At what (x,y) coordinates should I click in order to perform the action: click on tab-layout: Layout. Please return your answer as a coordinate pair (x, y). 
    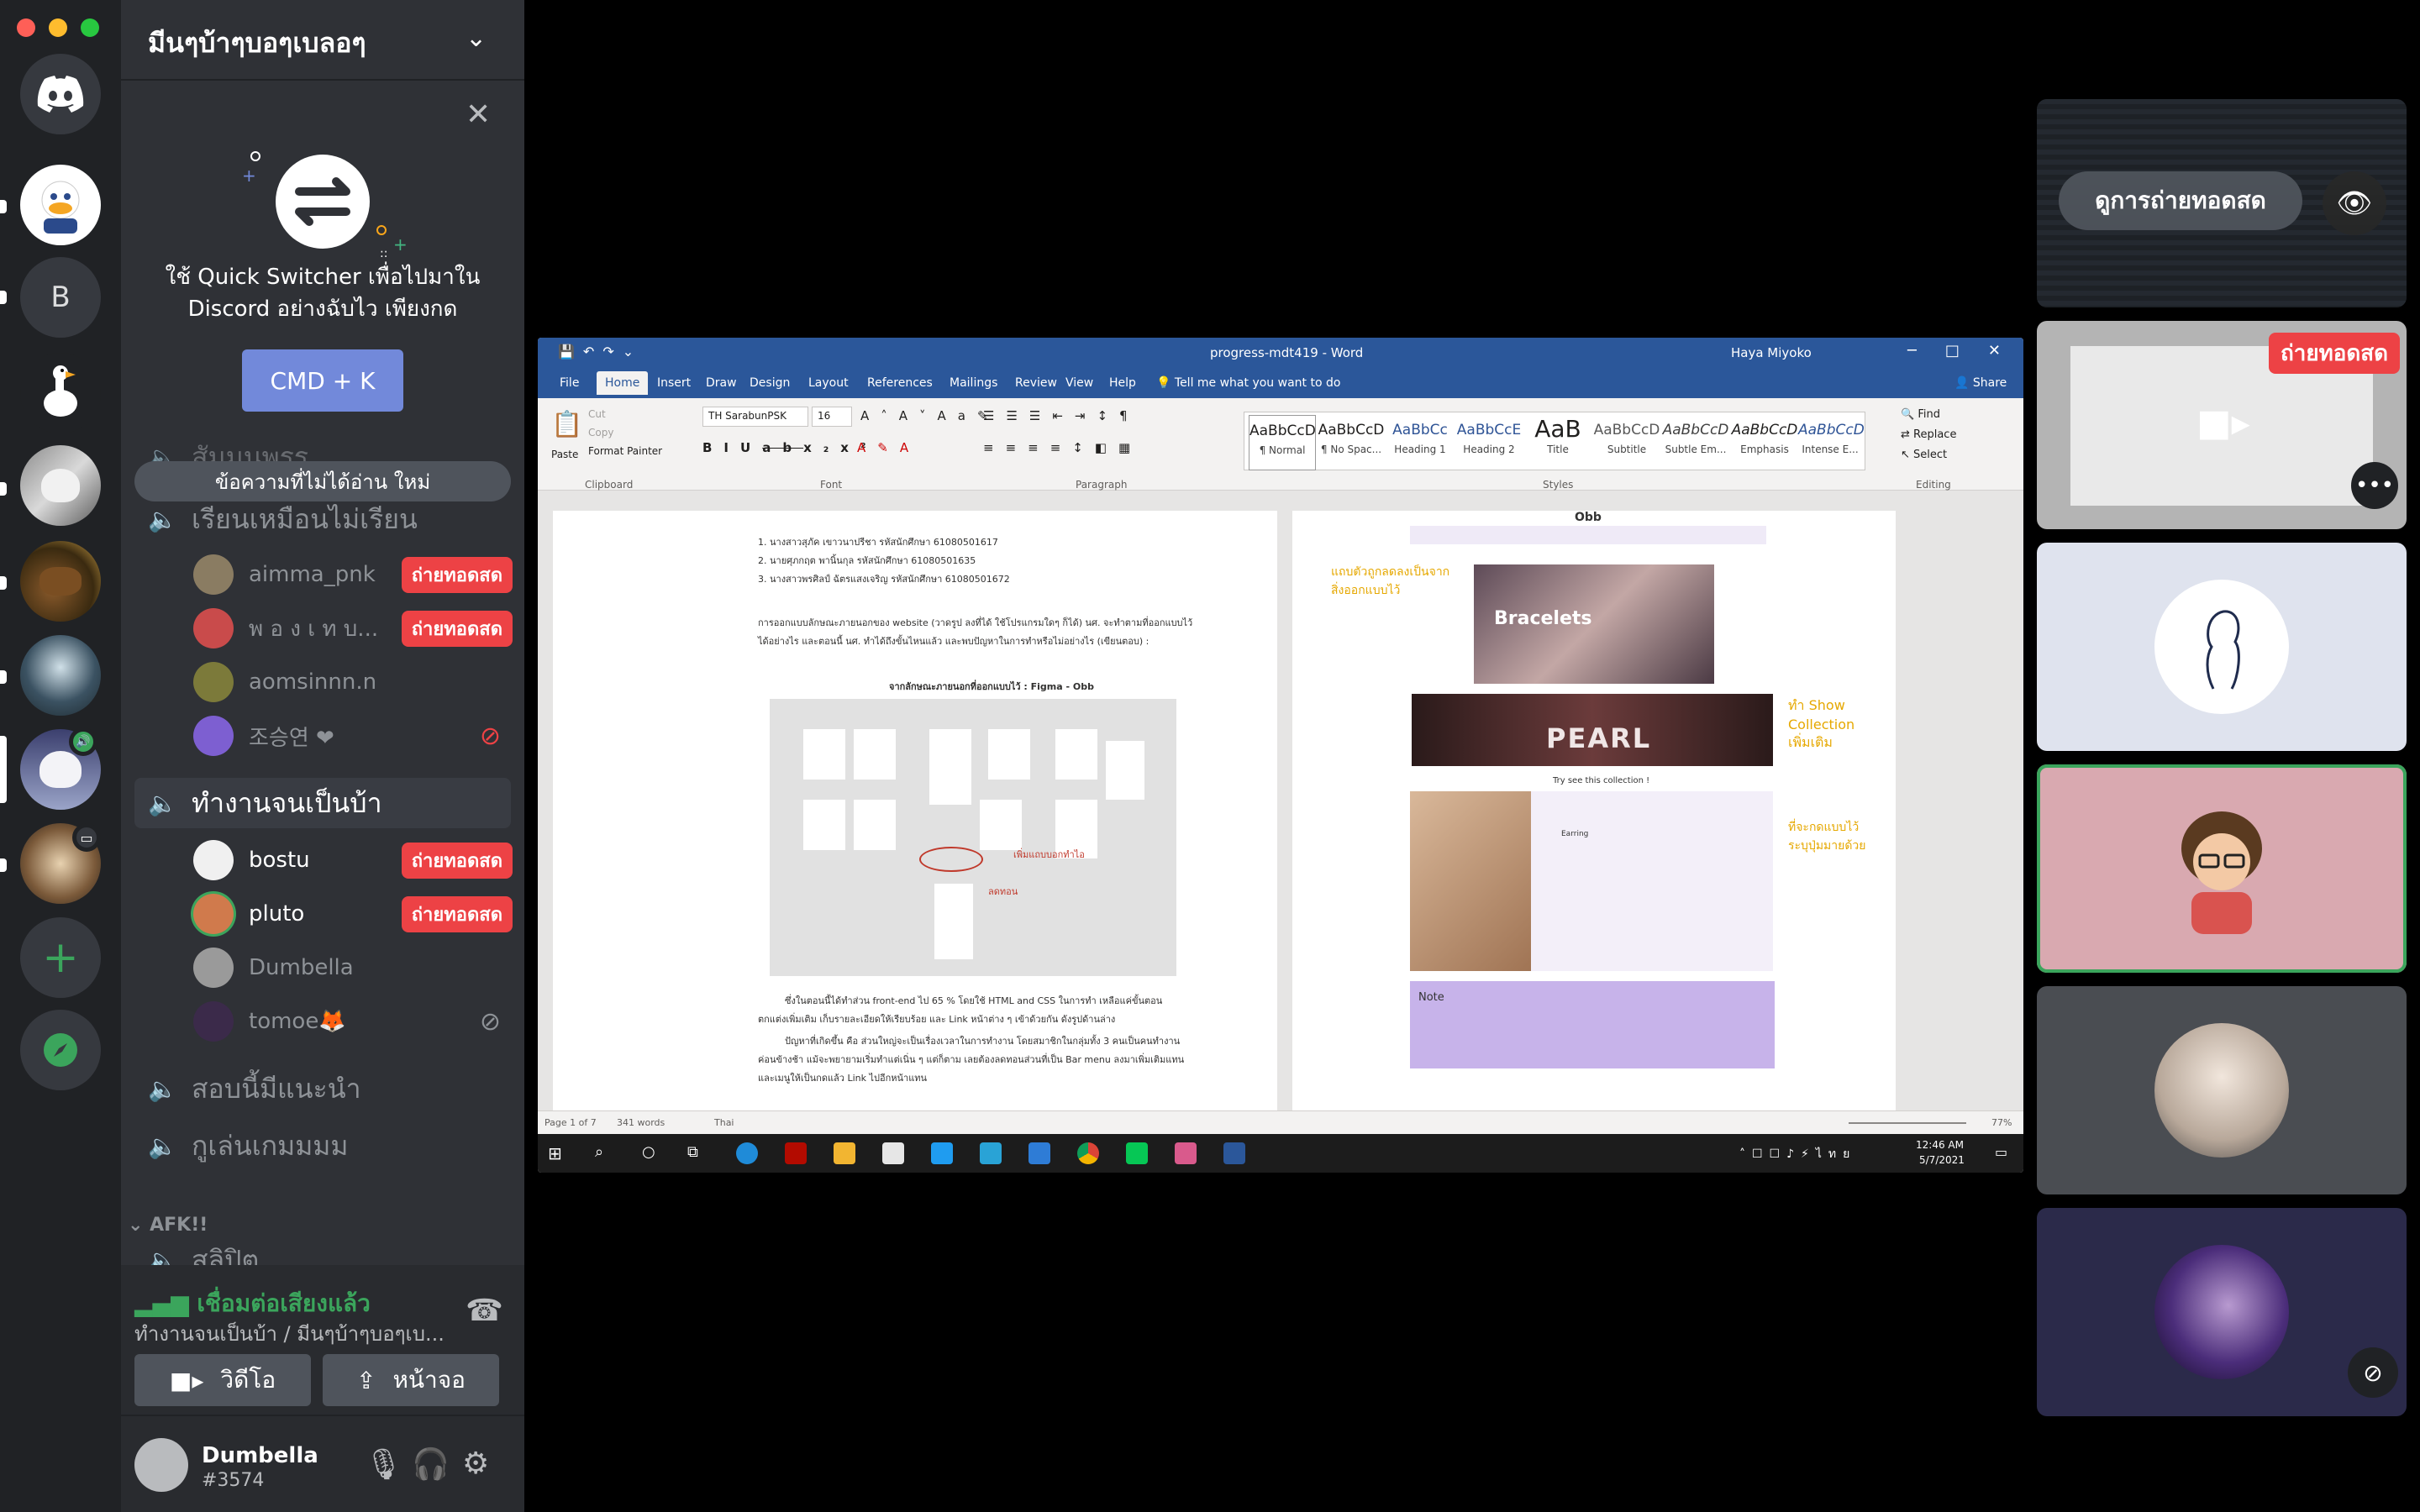
    Looking at the image, I should click on (828, 383).